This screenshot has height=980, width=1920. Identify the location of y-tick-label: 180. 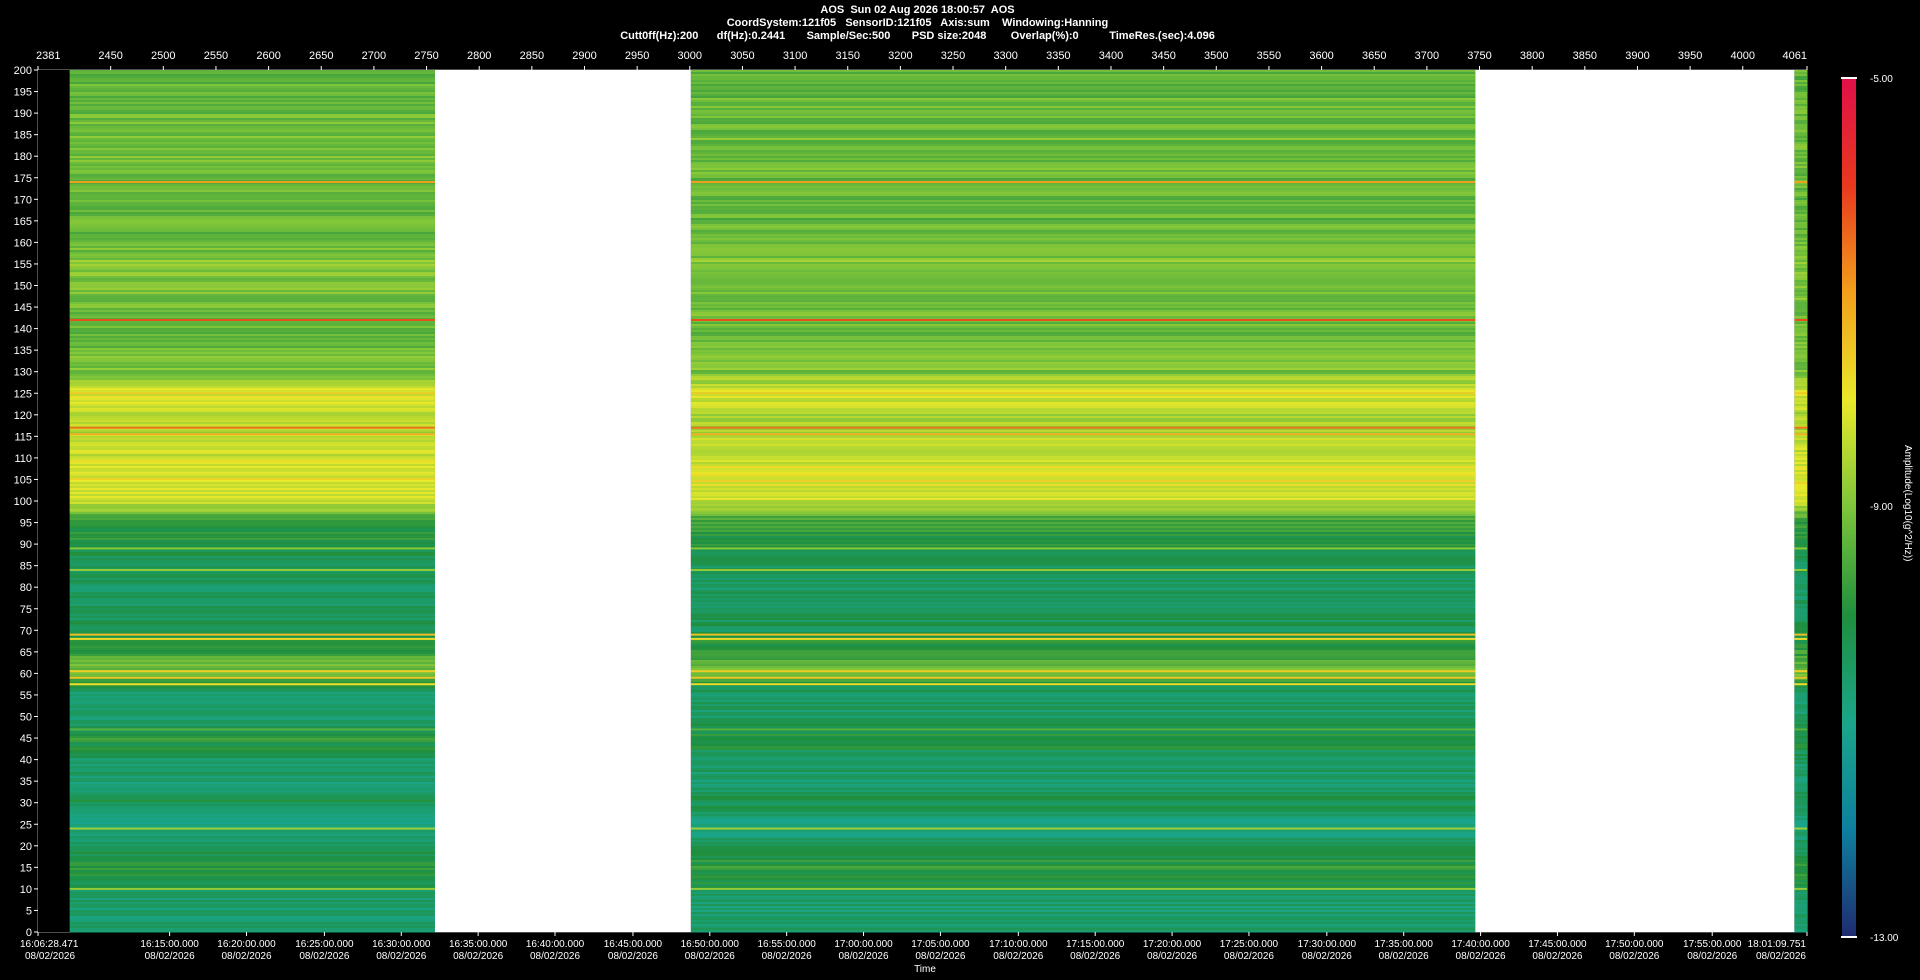
(23, 157).